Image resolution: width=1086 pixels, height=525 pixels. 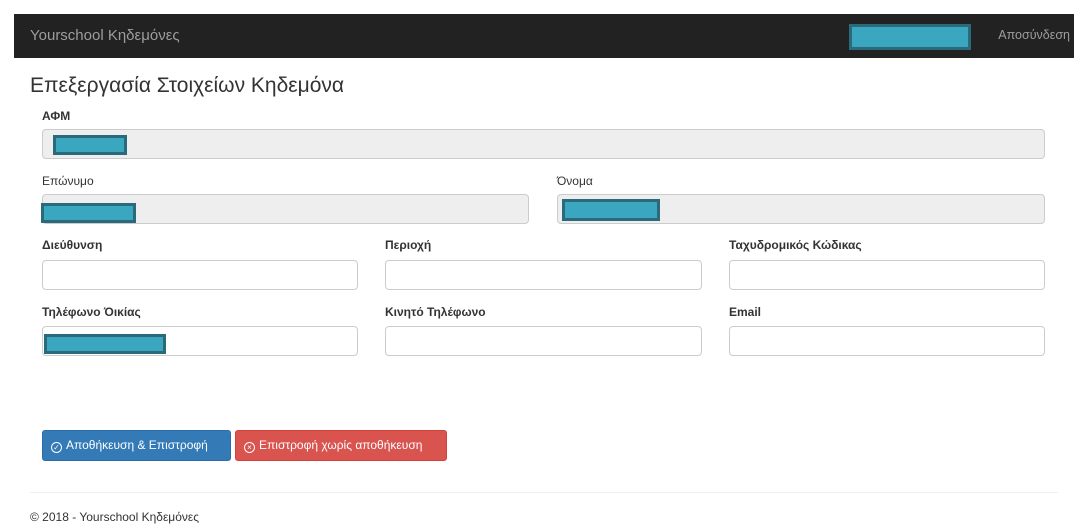 I want to click on home-phone-input, so click(x=200, y=341).